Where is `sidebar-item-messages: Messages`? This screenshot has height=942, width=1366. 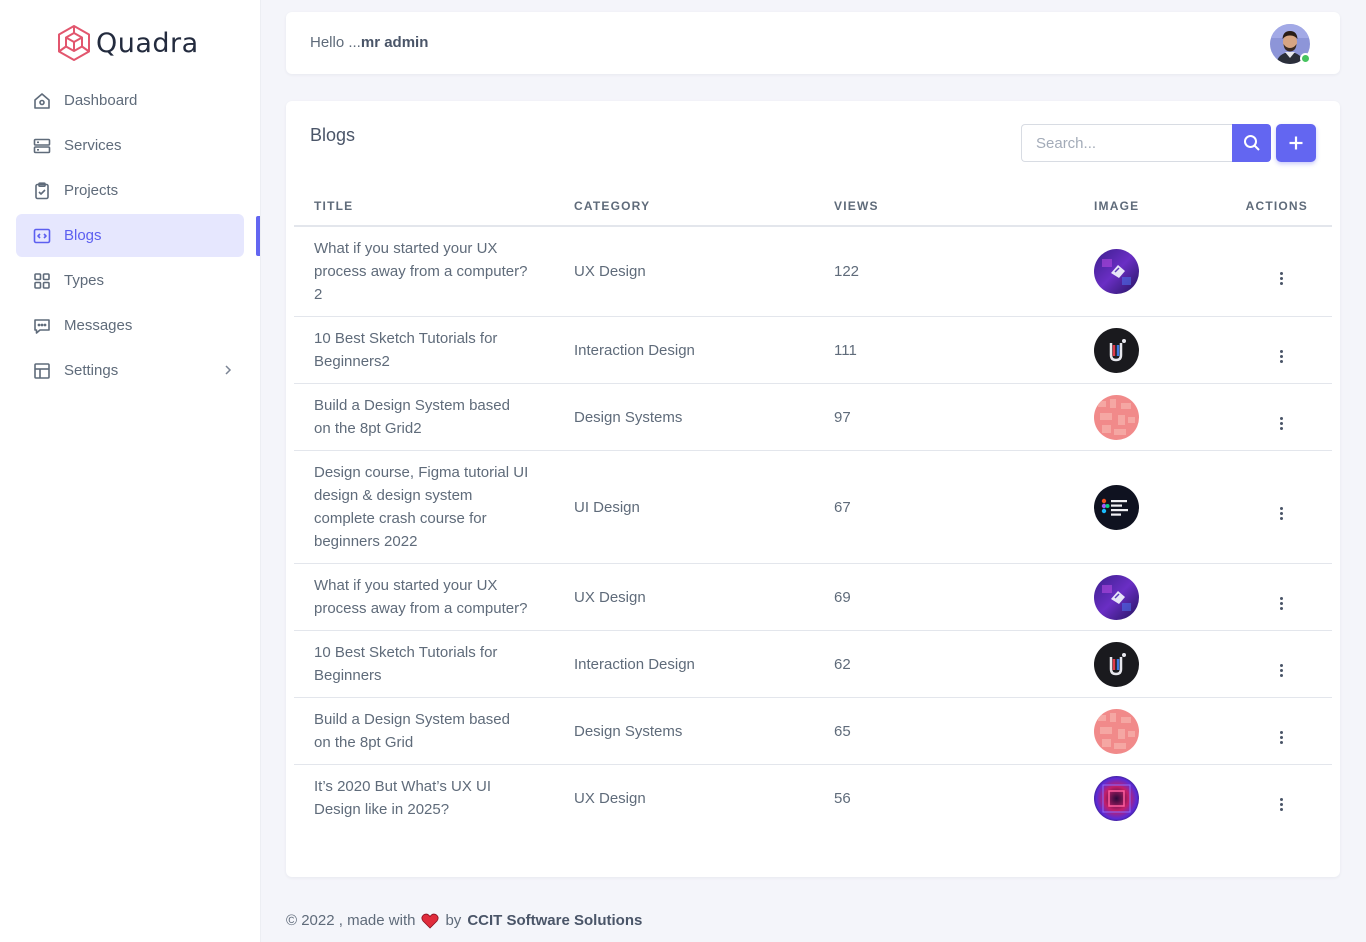 sidebar-item-messages: Messages is located at coordinates (130, 325).